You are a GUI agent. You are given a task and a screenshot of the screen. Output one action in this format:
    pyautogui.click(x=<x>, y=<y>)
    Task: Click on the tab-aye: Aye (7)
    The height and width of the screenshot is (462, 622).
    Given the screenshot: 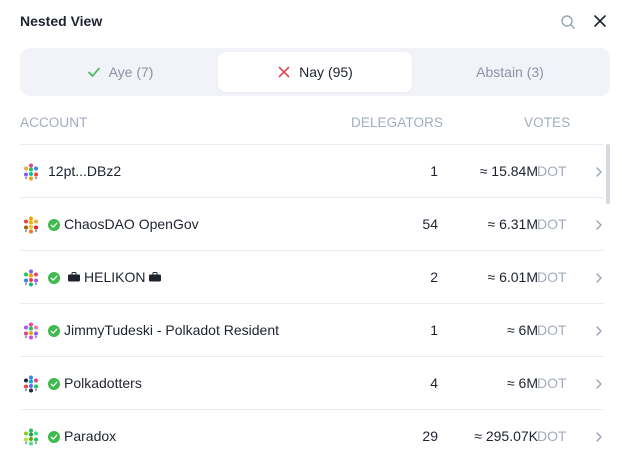 What is the action you would take?
    pyautogui.click(x=120, y=72)
    